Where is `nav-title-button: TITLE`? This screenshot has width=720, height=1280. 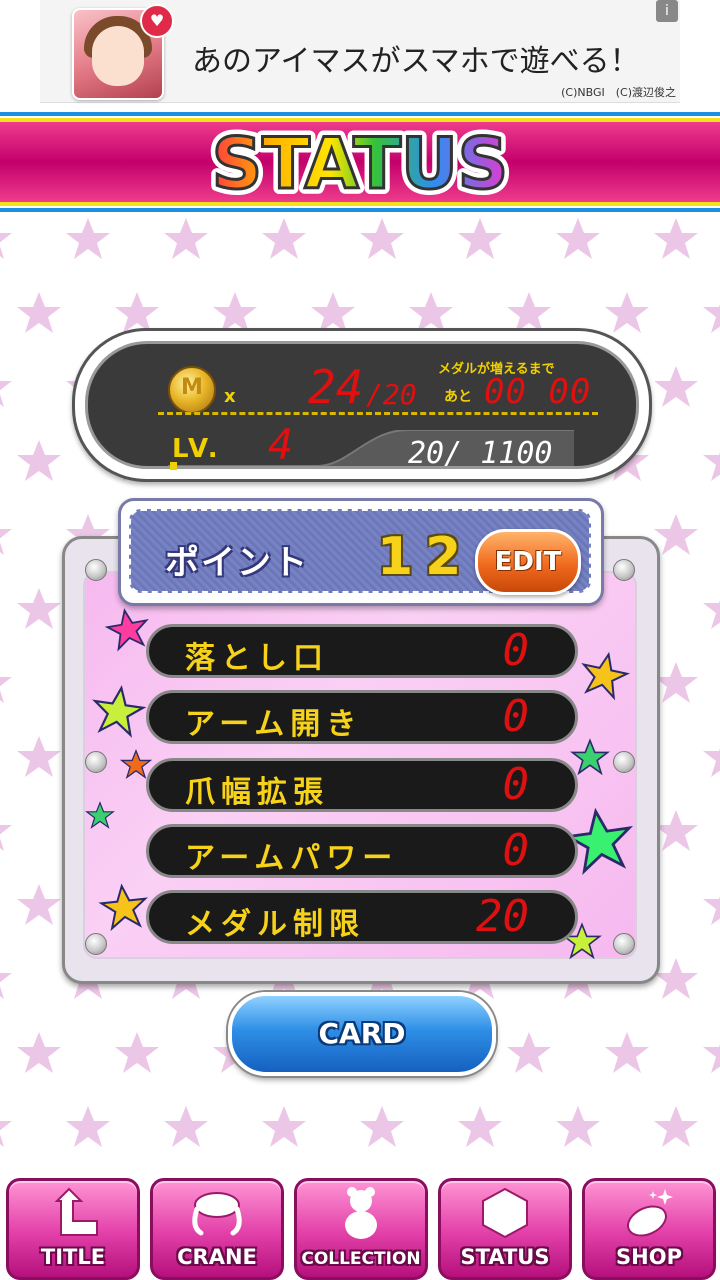 nav-title-button: TITLE is located at coordinates (73, 1229).